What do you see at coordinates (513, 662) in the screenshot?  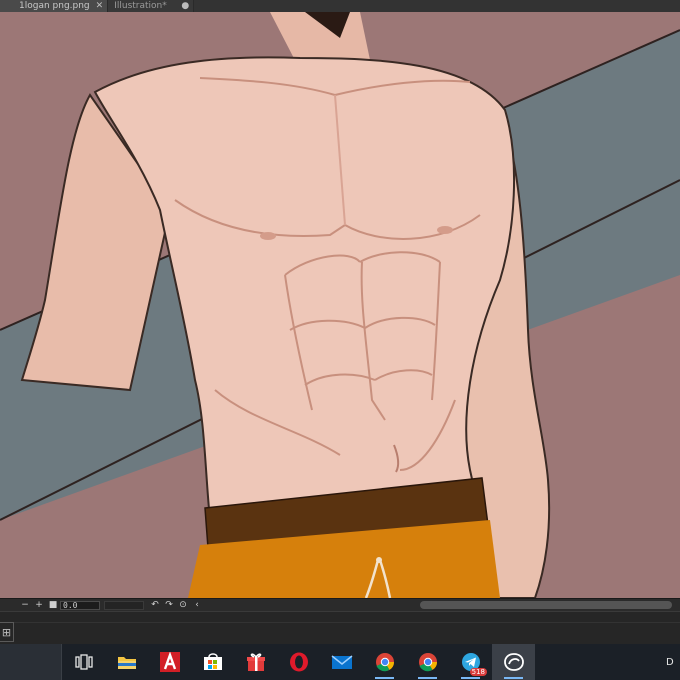 I see `clip-studio-icon` at bounding box center [513, 662].